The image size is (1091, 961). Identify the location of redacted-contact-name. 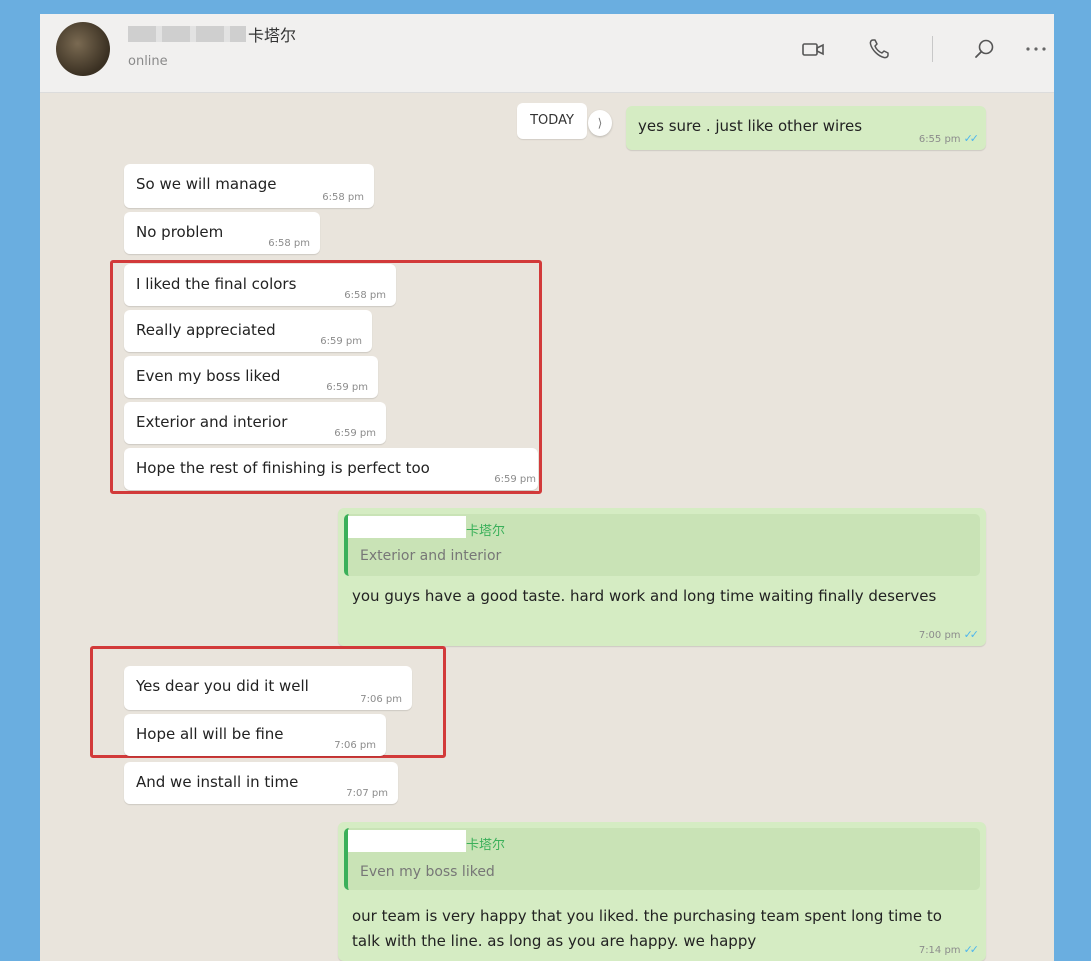
(187, 34).